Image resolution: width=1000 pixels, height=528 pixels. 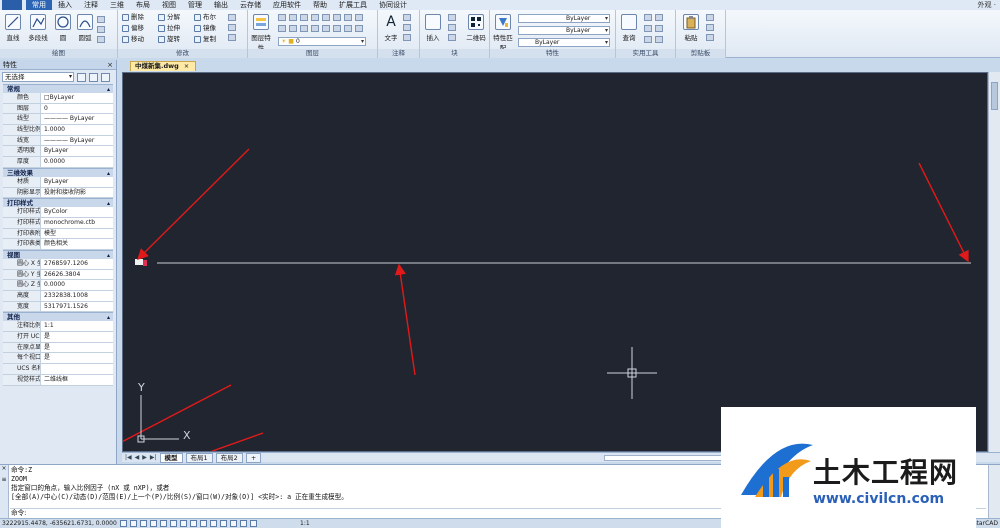 I want to click on model-toggle-icon, so click(x=193, y=523).